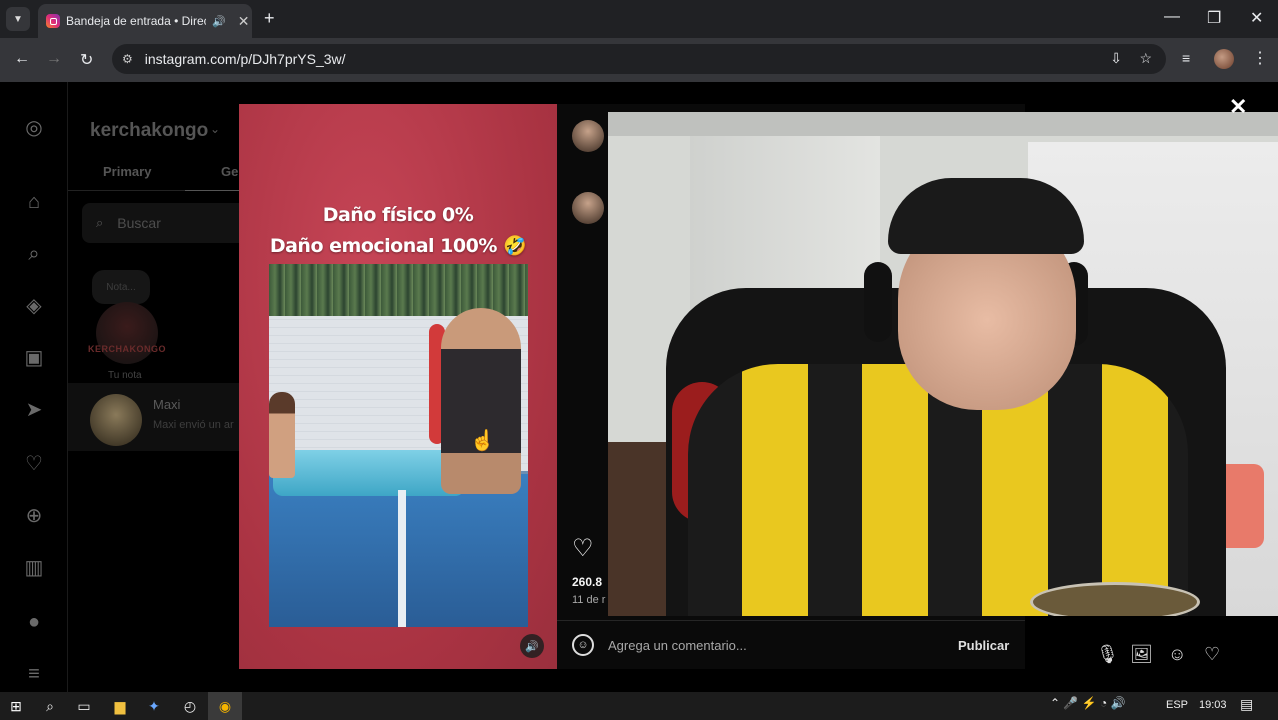 This screenshot has width=1278, height=720. I want to click on install-app-icon: ⇩, so click(1116, 58).